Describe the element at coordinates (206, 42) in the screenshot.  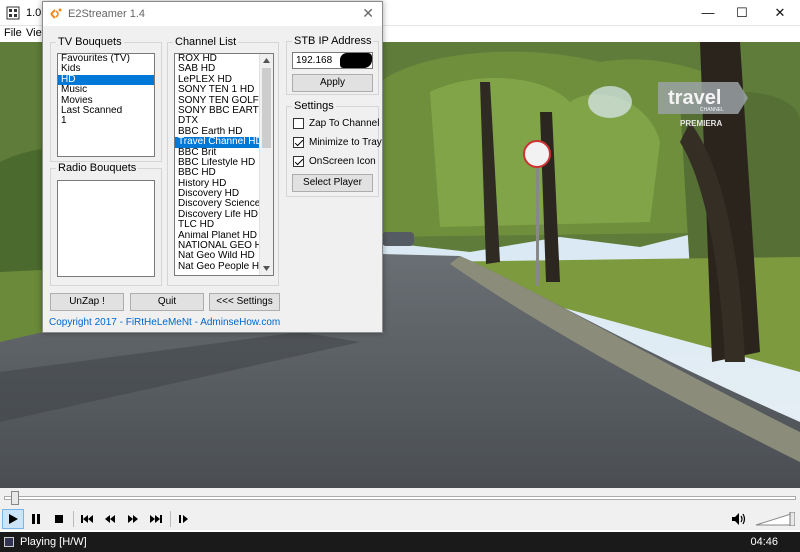
I see `channel-list-label: Channel List` at that location.